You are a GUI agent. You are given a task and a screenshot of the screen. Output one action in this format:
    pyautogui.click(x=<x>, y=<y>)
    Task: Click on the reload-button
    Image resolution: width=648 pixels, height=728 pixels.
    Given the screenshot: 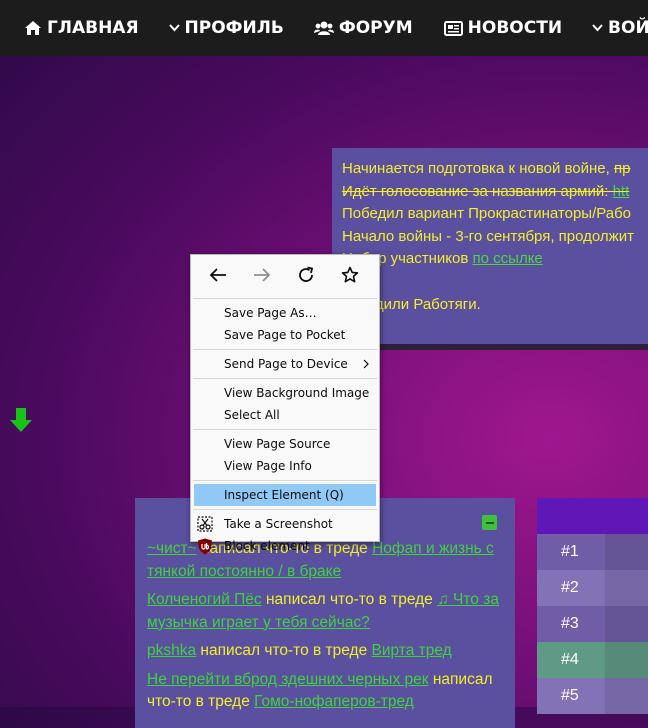 What is the action you would take?
    pyautogui.click(x=306, y=275)
    